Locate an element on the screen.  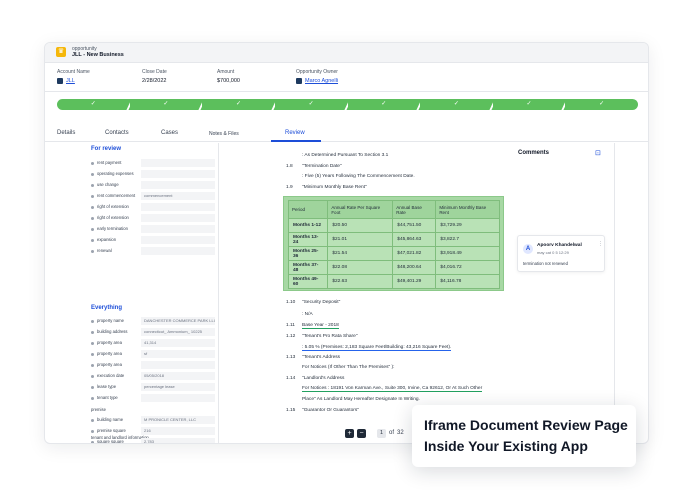
field-row: rent payment is located at coordinates (154, 163).